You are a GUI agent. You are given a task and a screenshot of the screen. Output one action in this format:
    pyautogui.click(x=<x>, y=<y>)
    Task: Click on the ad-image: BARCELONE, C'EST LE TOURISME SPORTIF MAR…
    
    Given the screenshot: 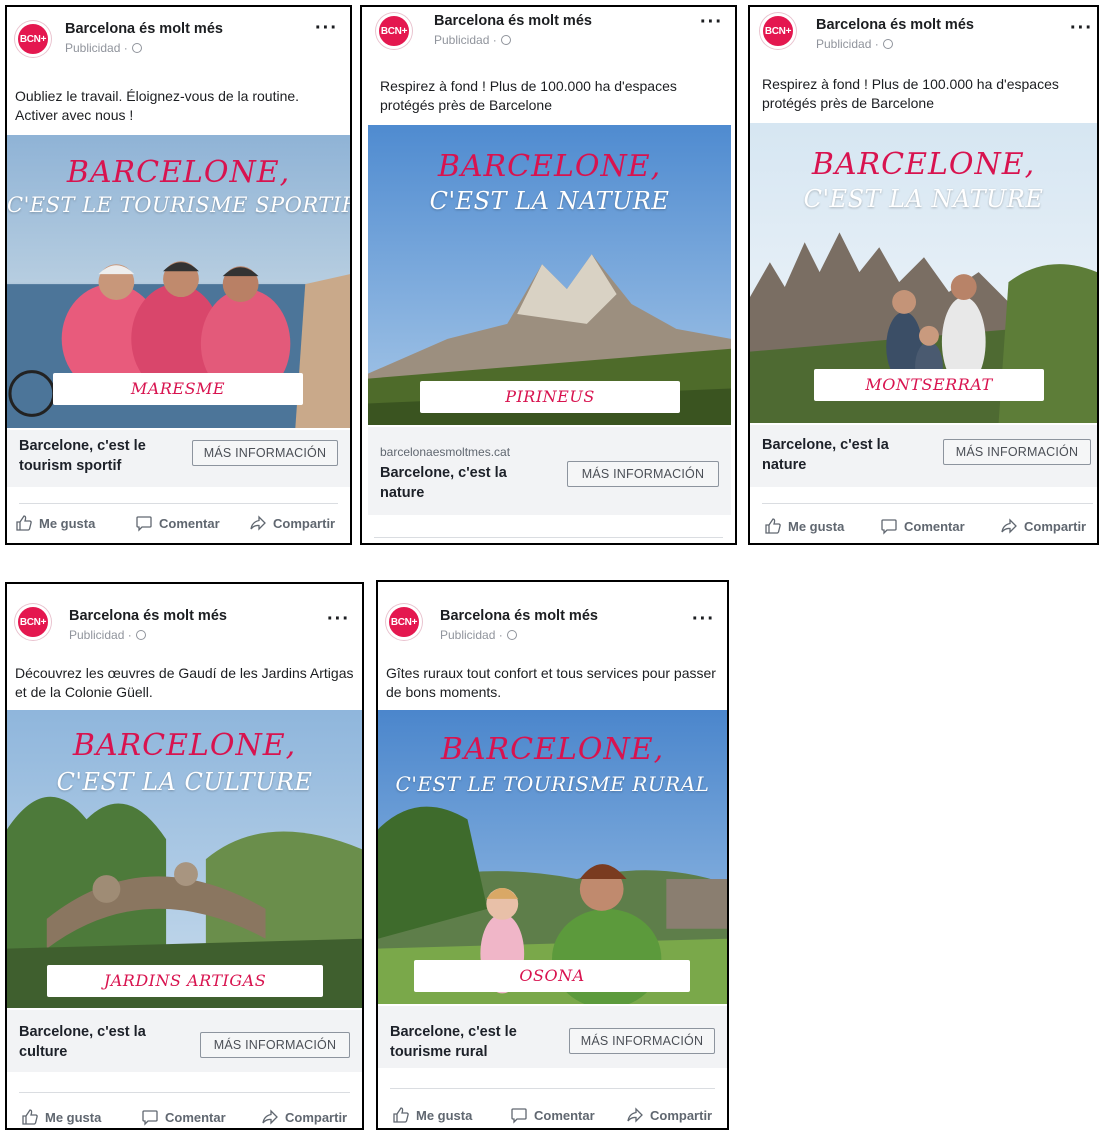 What is the action you would take?
    pyautogui.click(x=178, y=282)
    